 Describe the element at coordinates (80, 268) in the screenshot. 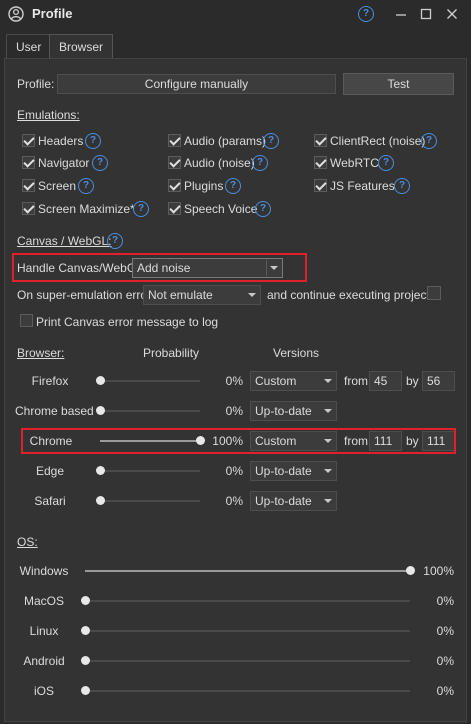

I see `handle-canvas-label: Handle Canvas/WebGL` at that location.